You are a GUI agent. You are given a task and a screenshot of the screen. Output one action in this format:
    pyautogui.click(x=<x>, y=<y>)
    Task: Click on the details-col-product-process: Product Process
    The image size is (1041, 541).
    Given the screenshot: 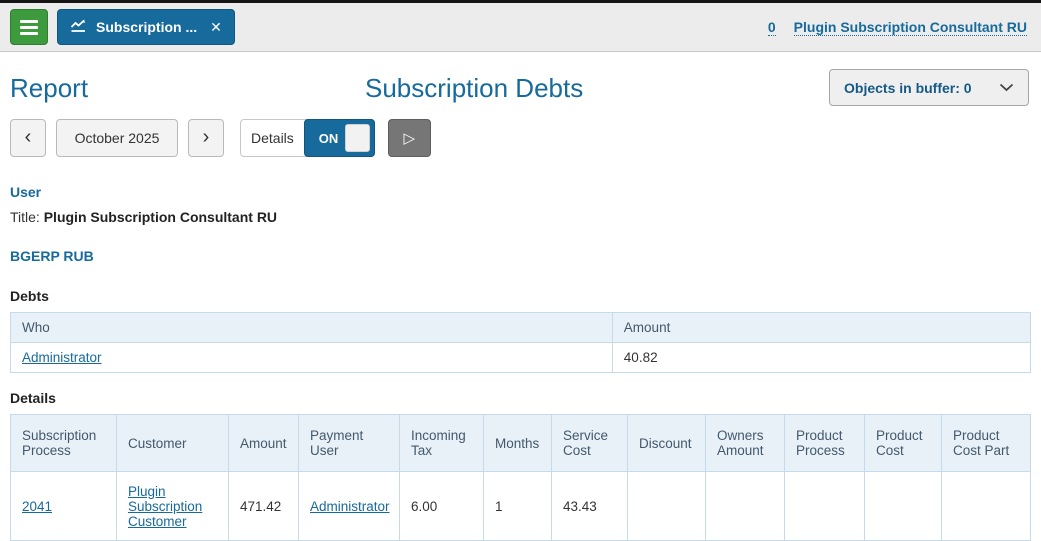 What is the action you would take?
    pyautogui.click(x=824, y=443)
    